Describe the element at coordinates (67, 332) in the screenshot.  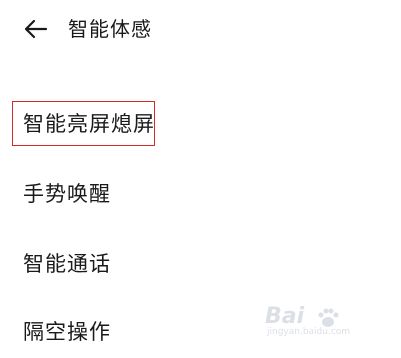
I see `menu-item-label: 隔空操作` at that location.